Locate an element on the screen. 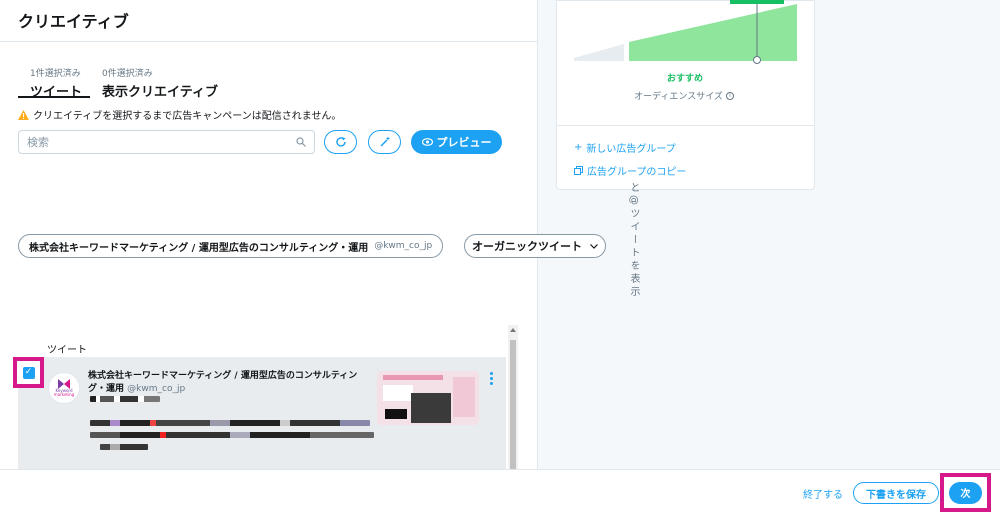 The width and height of the screenshot is (1000, 518). section-title: クリエイティブ is located at coordinates (73, 21).